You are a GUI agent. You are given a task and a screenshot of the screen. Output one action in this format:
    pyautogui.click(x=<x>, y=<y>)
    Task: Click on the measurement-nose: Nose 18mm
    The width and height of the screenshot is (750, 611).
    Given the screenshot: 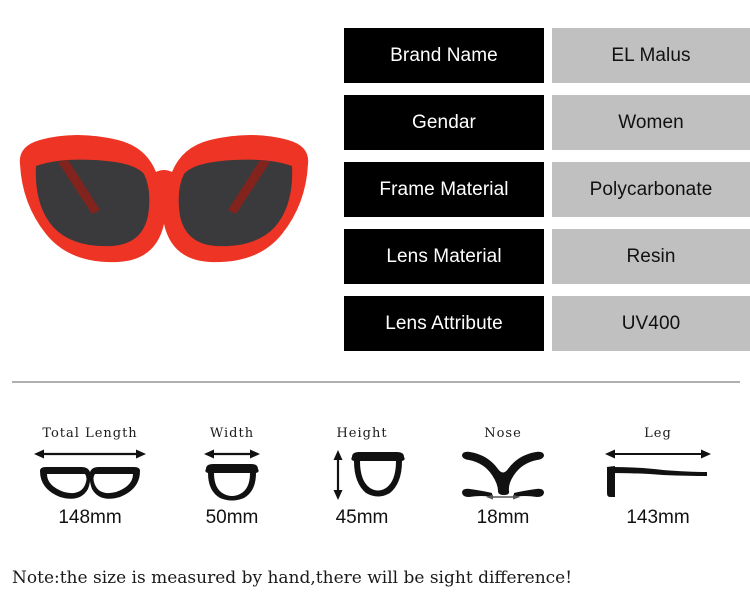 What is the action you would take?
    pyautogui.click(x=503, y=478)
    